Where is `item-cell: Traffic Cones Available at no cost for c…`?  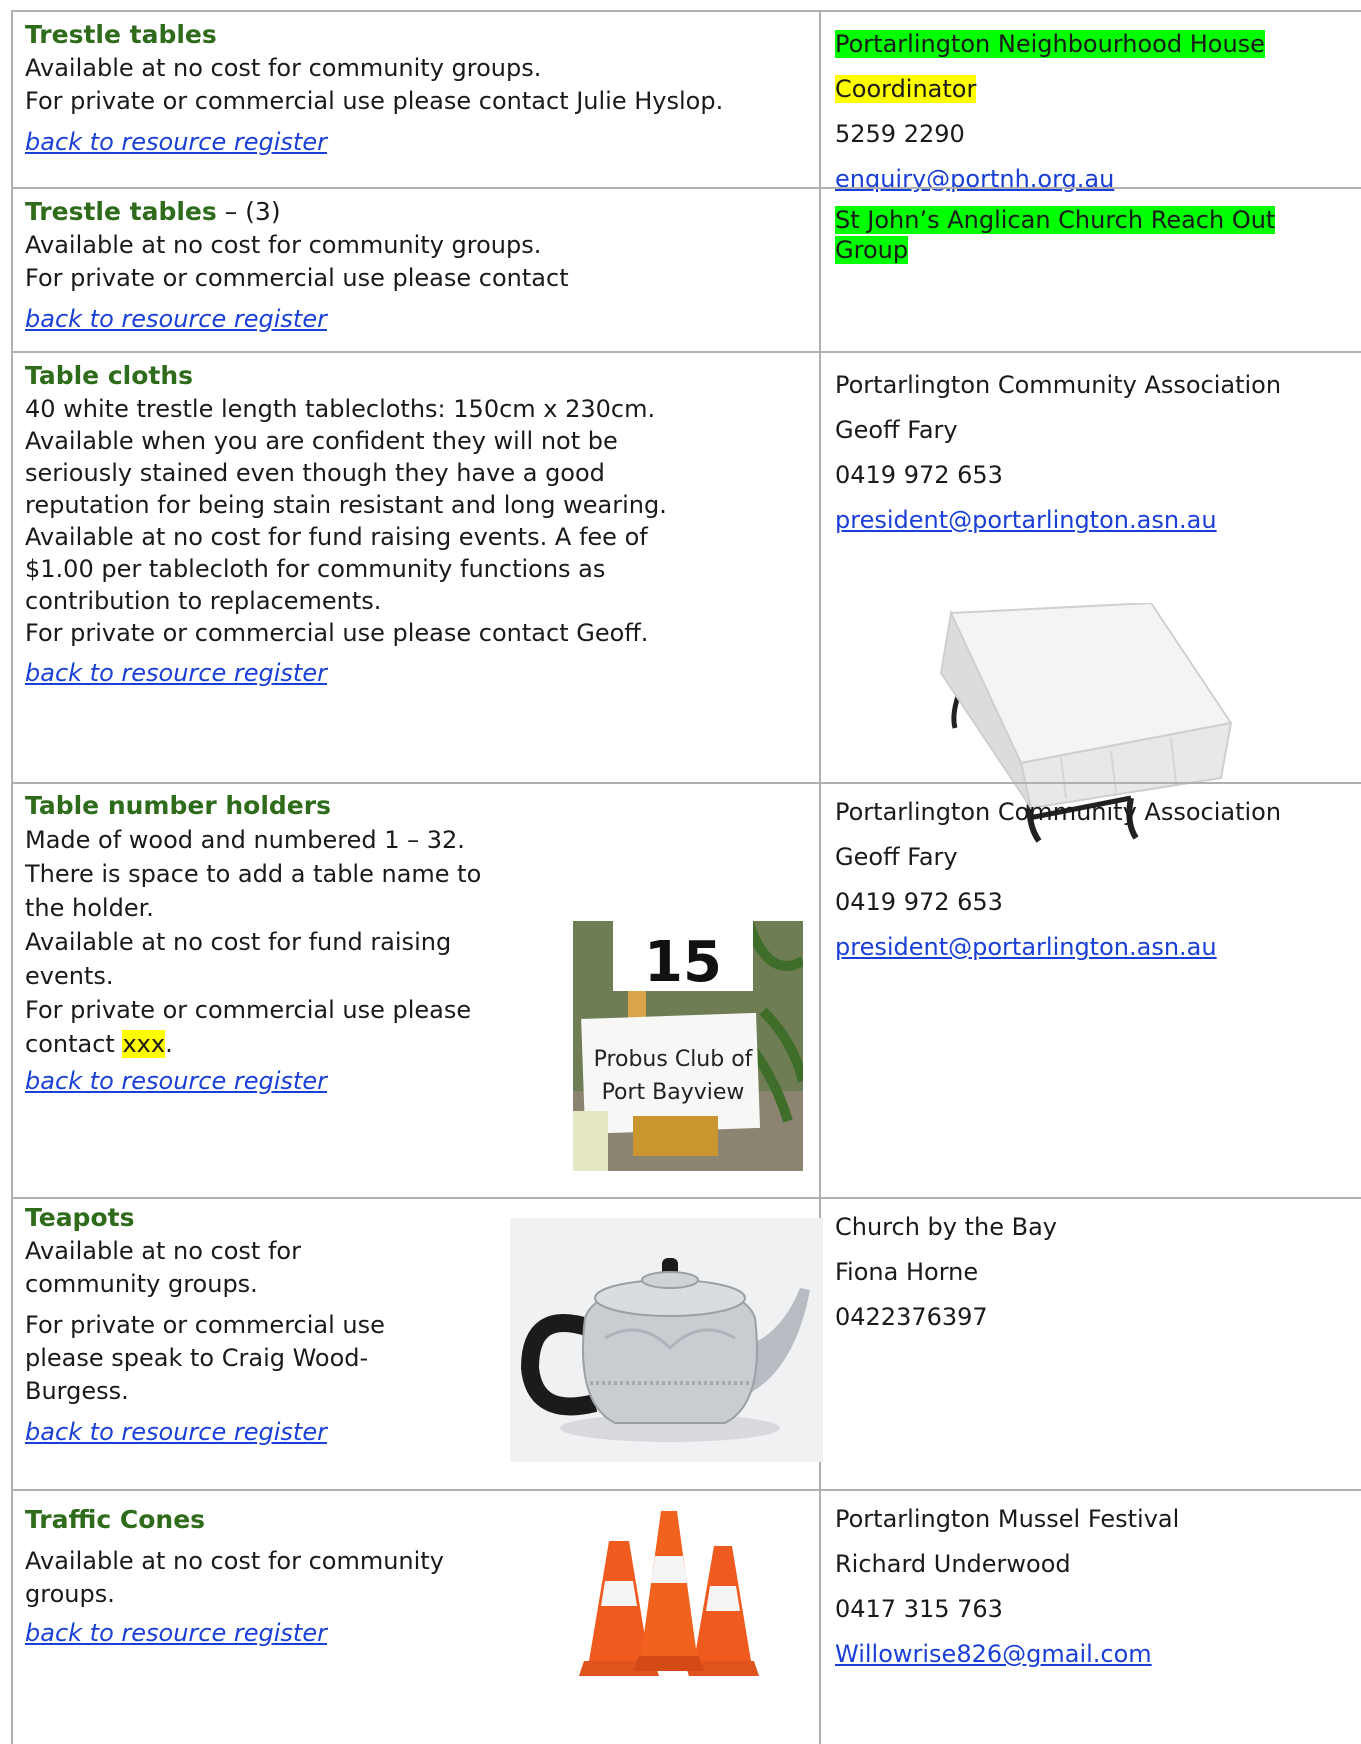 item-cell: Traffic Cones Available at no cost for c… is located at coordinates (416, 1617).